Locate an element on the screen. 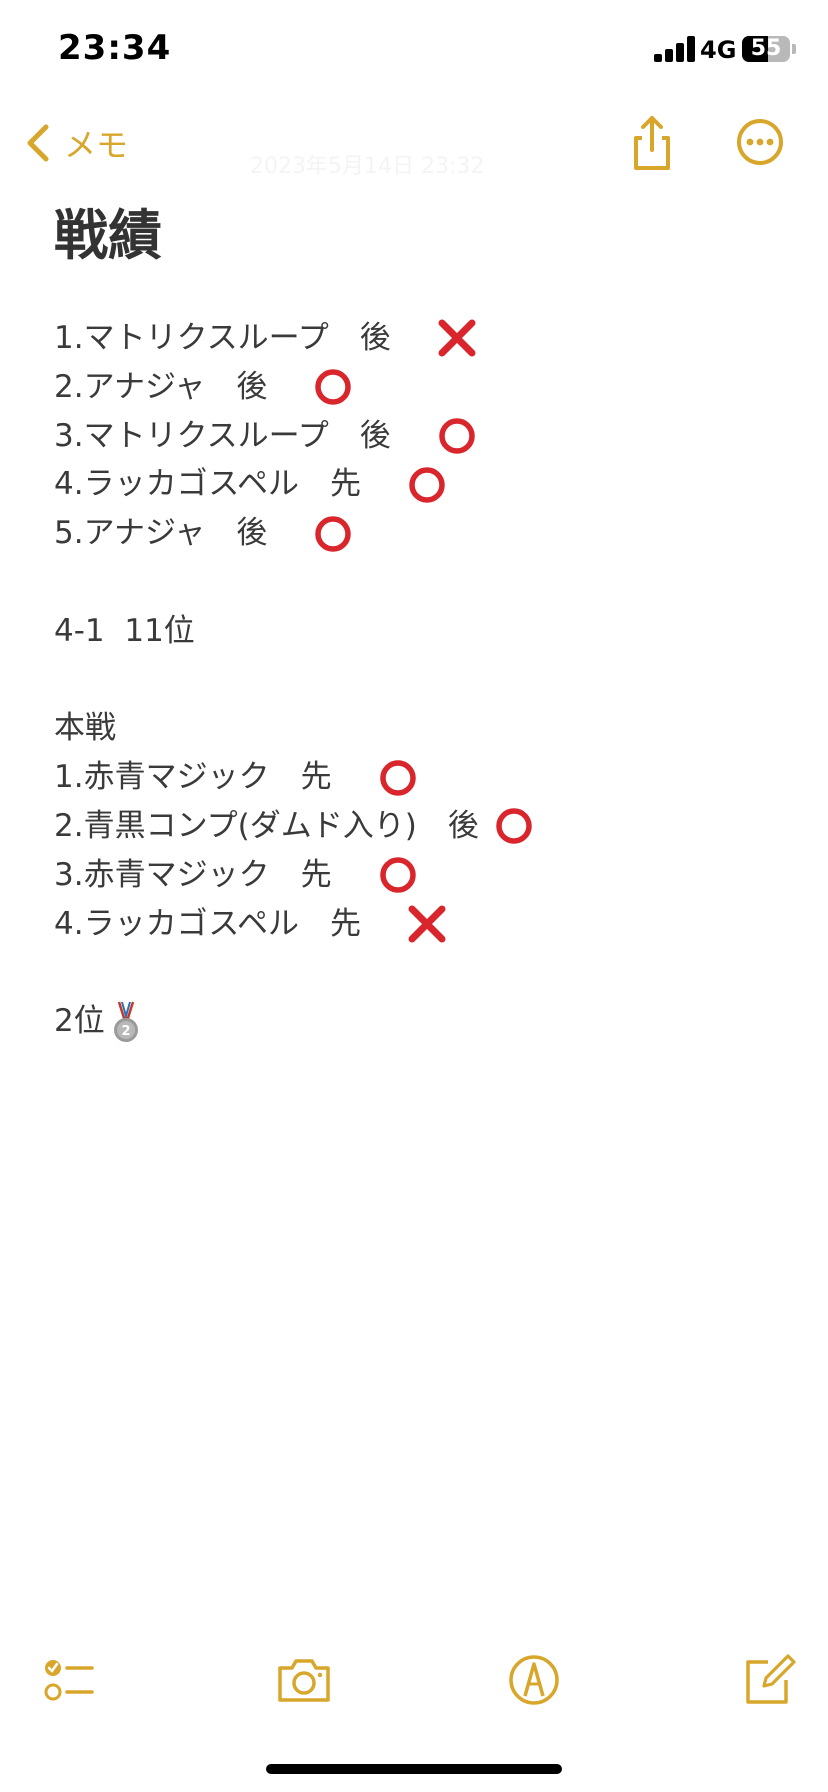 The image size is (828, 1792). ellipsis-circle-icon is located at coordinates (760, 142).